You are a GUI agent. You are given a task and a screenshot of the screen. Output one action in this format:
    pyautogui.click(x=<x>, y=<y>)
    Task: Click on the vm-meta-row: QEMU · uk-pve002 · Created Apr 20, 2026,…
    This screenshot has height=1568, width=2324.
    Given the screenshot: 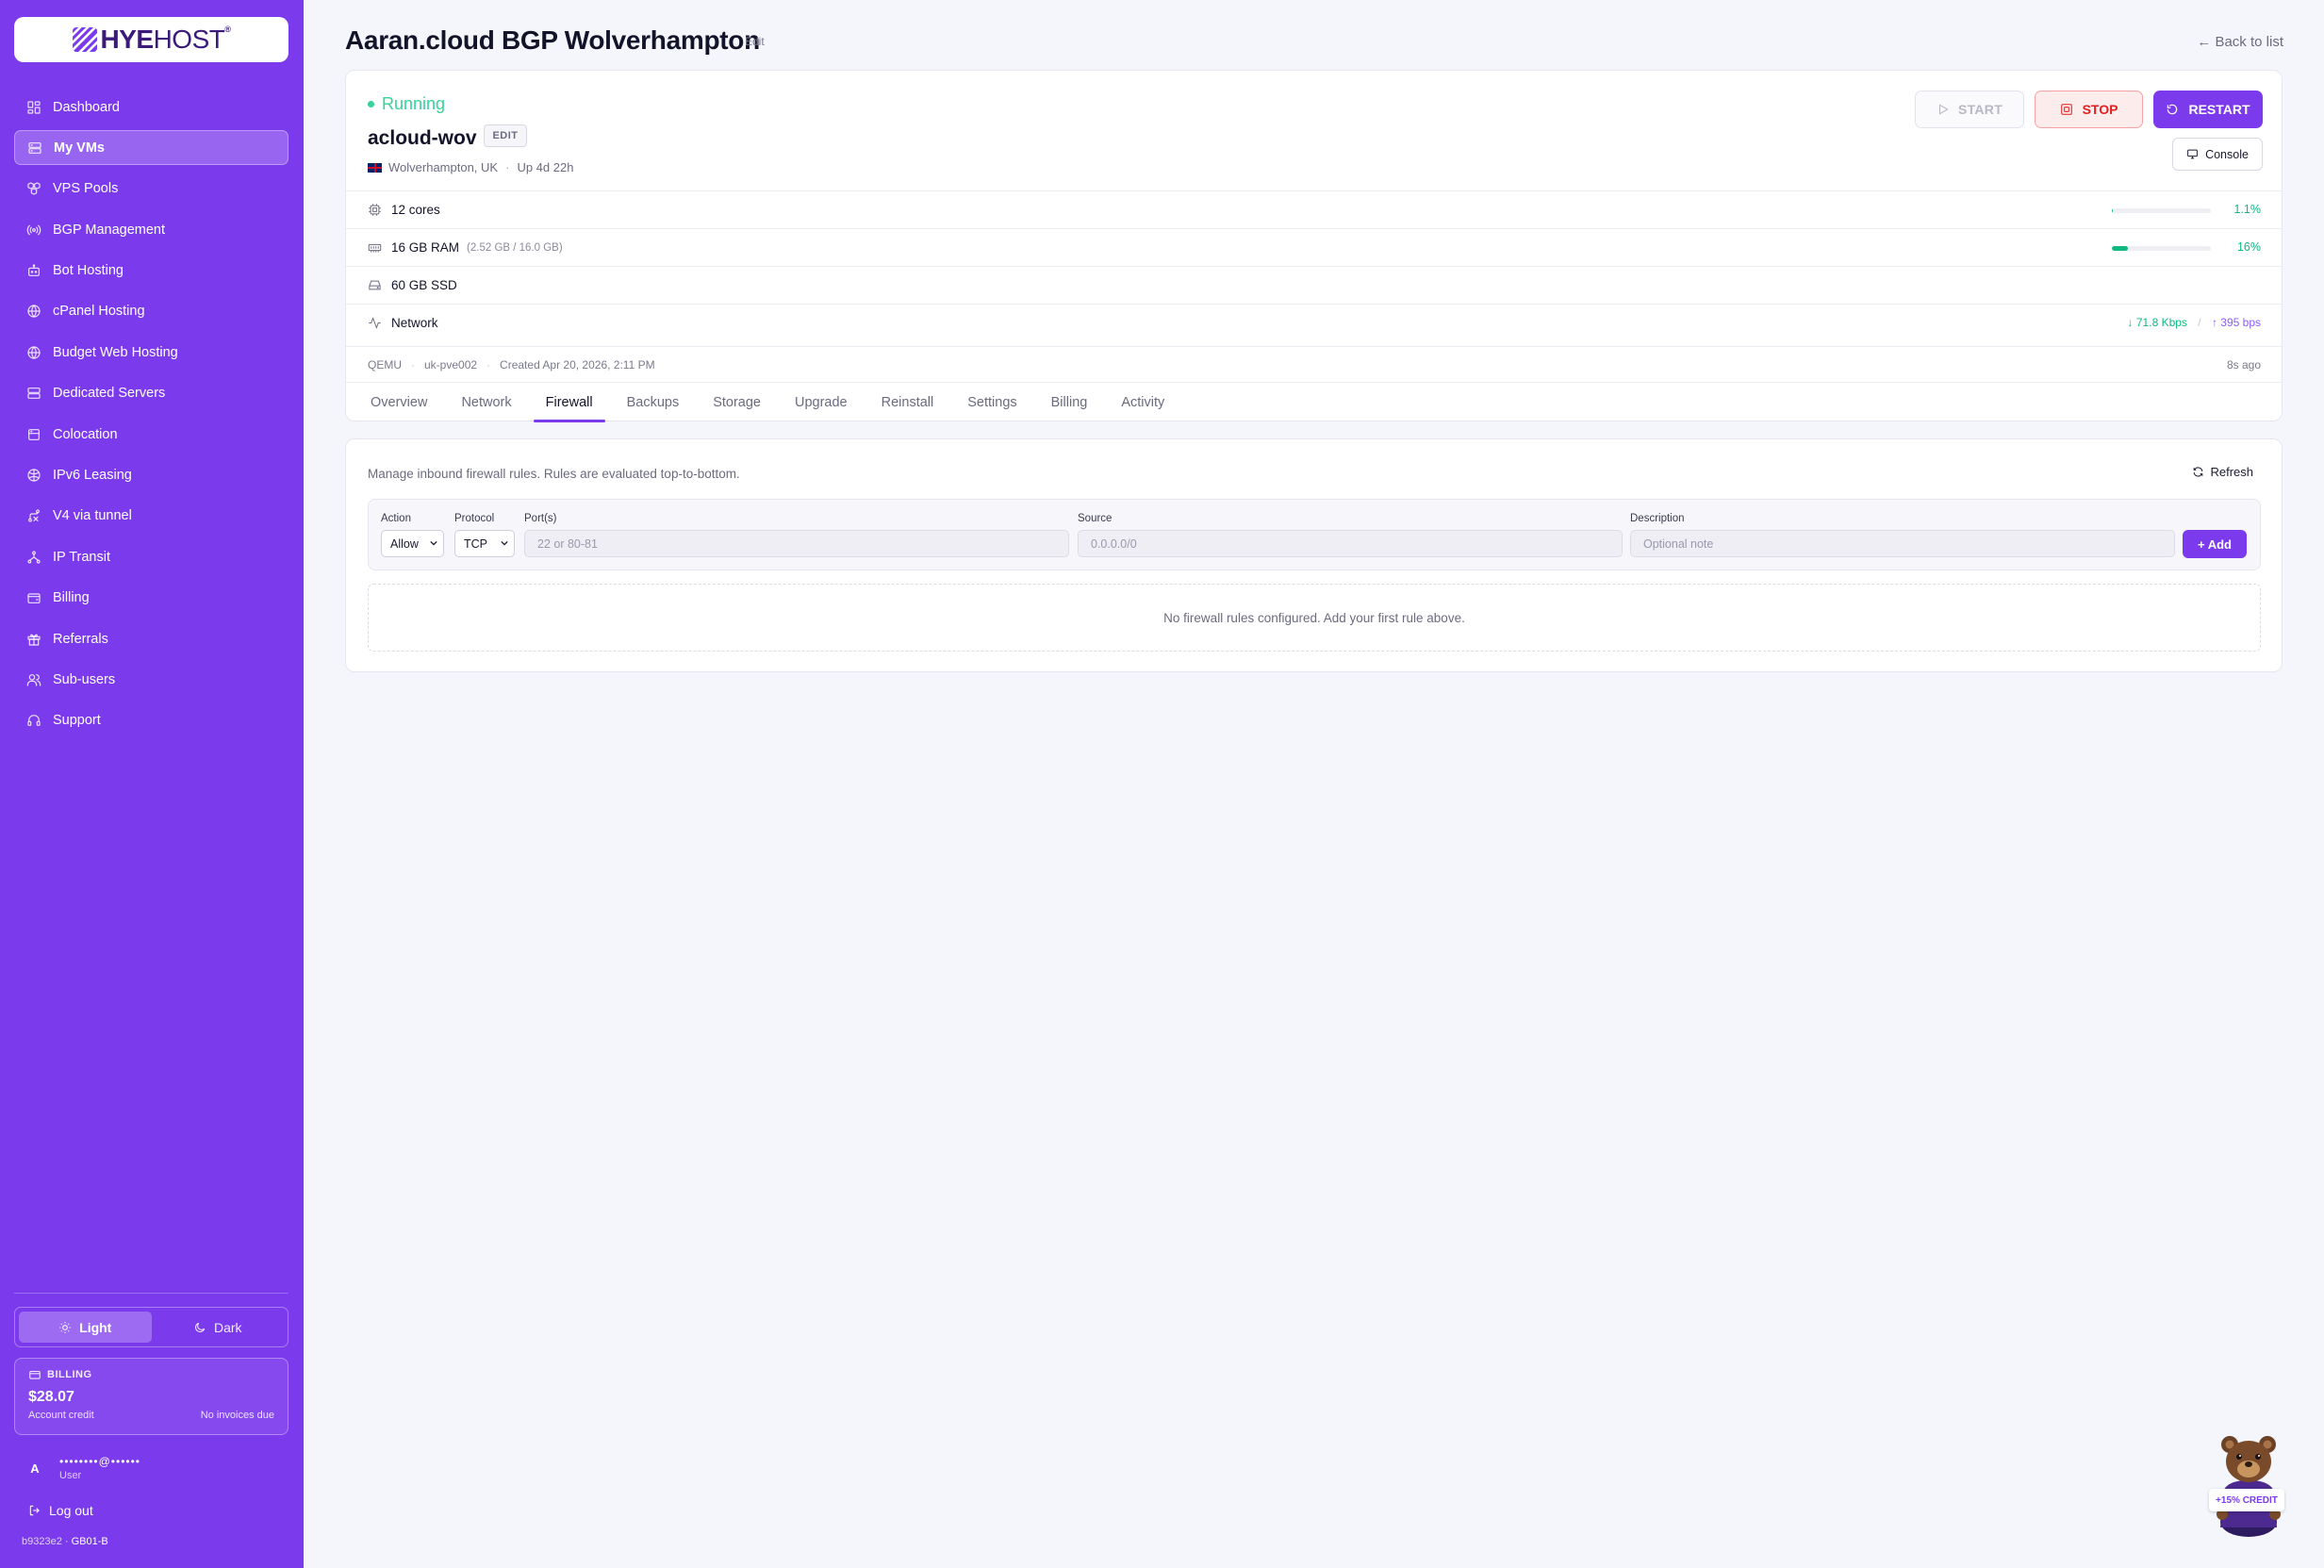 What is the action you would take?
    pyautogui.click(x=1314, y=364)
    